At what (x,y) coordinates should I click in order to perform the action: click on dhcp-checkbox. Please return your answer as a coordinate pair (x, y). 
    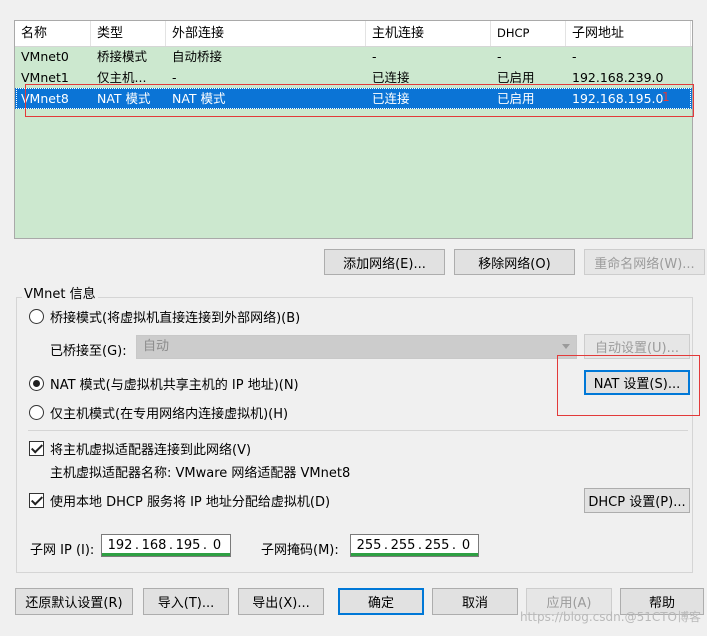
    Looking at the image, I should click on (36, 500).